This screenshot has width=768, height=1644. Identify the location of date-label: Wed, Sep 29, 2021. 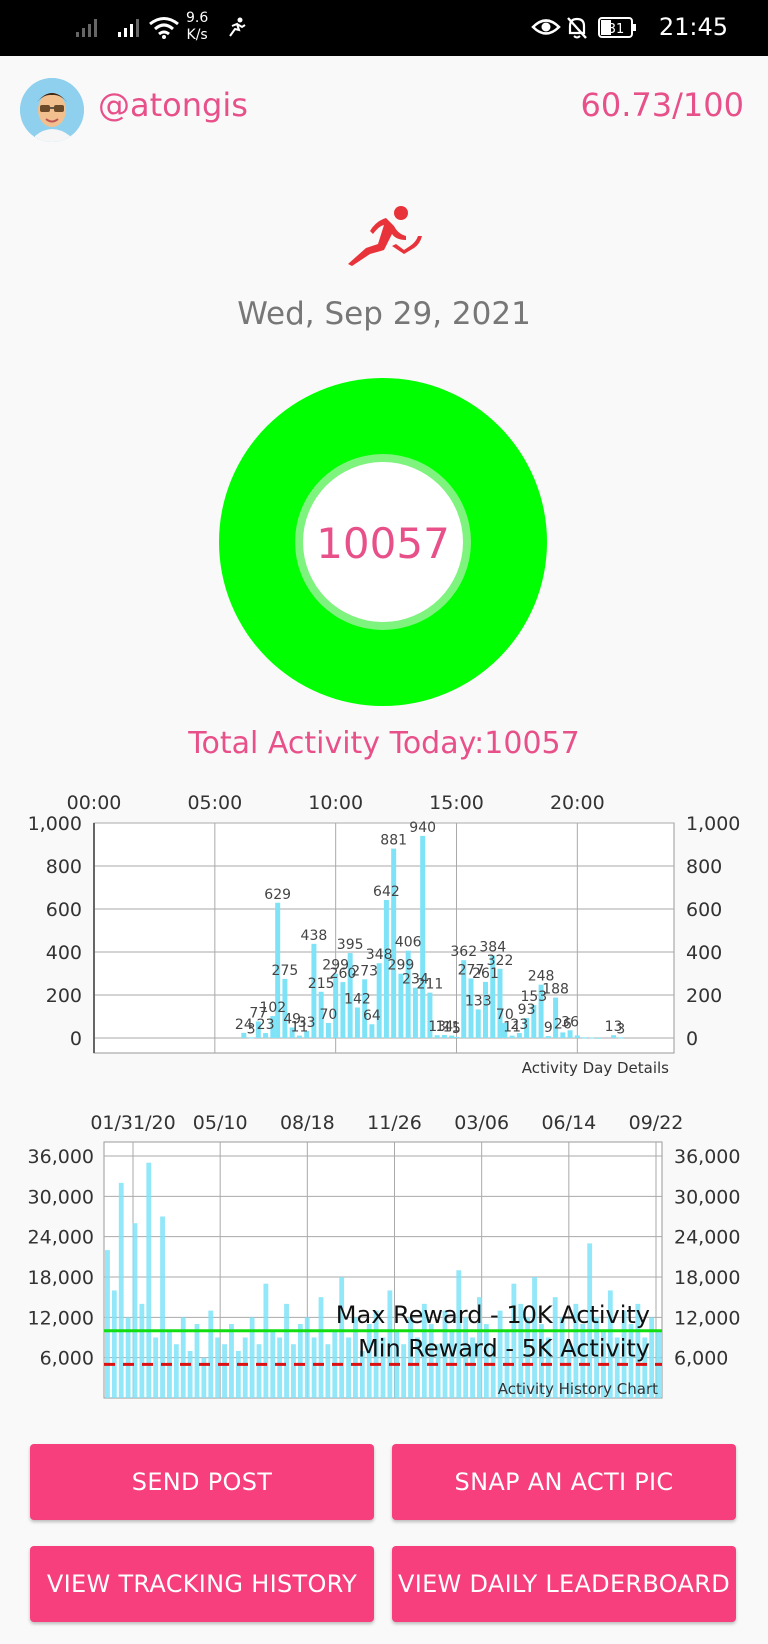
(384, 314).